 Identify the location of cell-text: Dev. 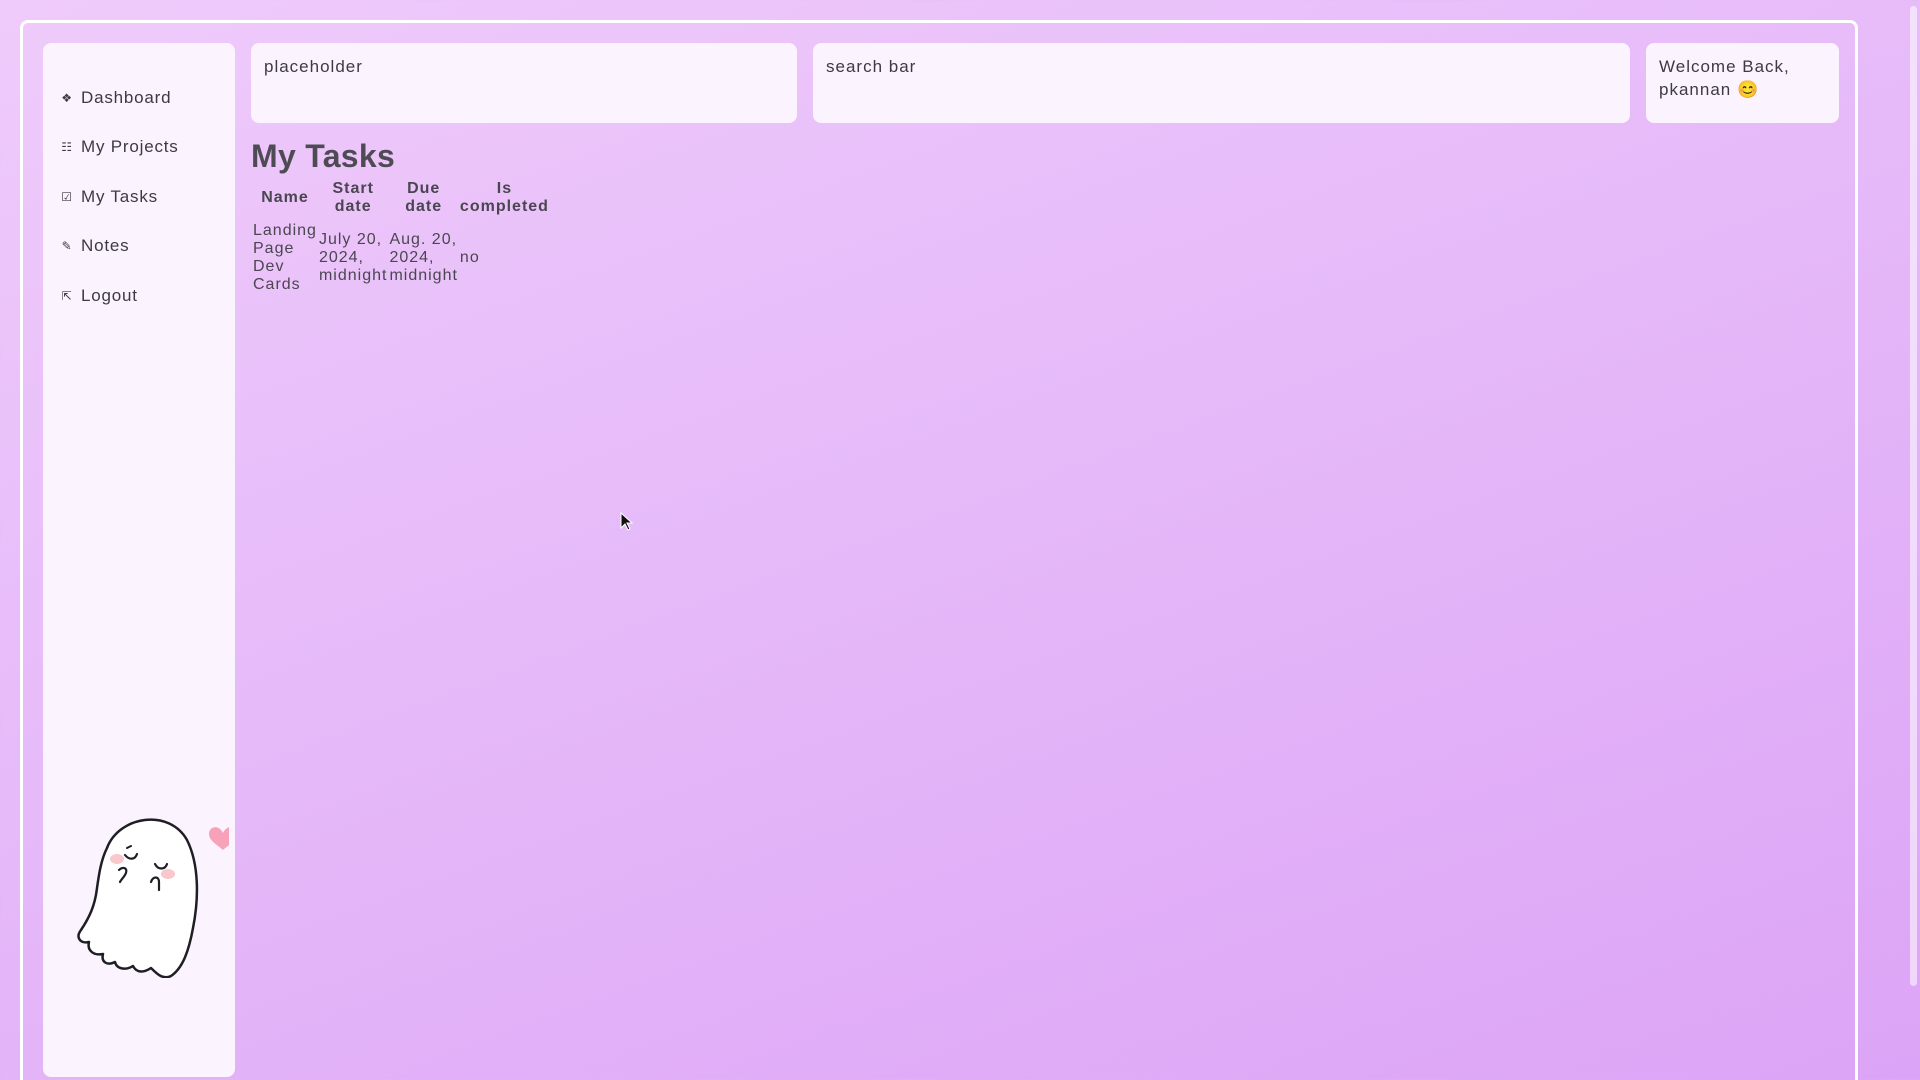
(269, 266).